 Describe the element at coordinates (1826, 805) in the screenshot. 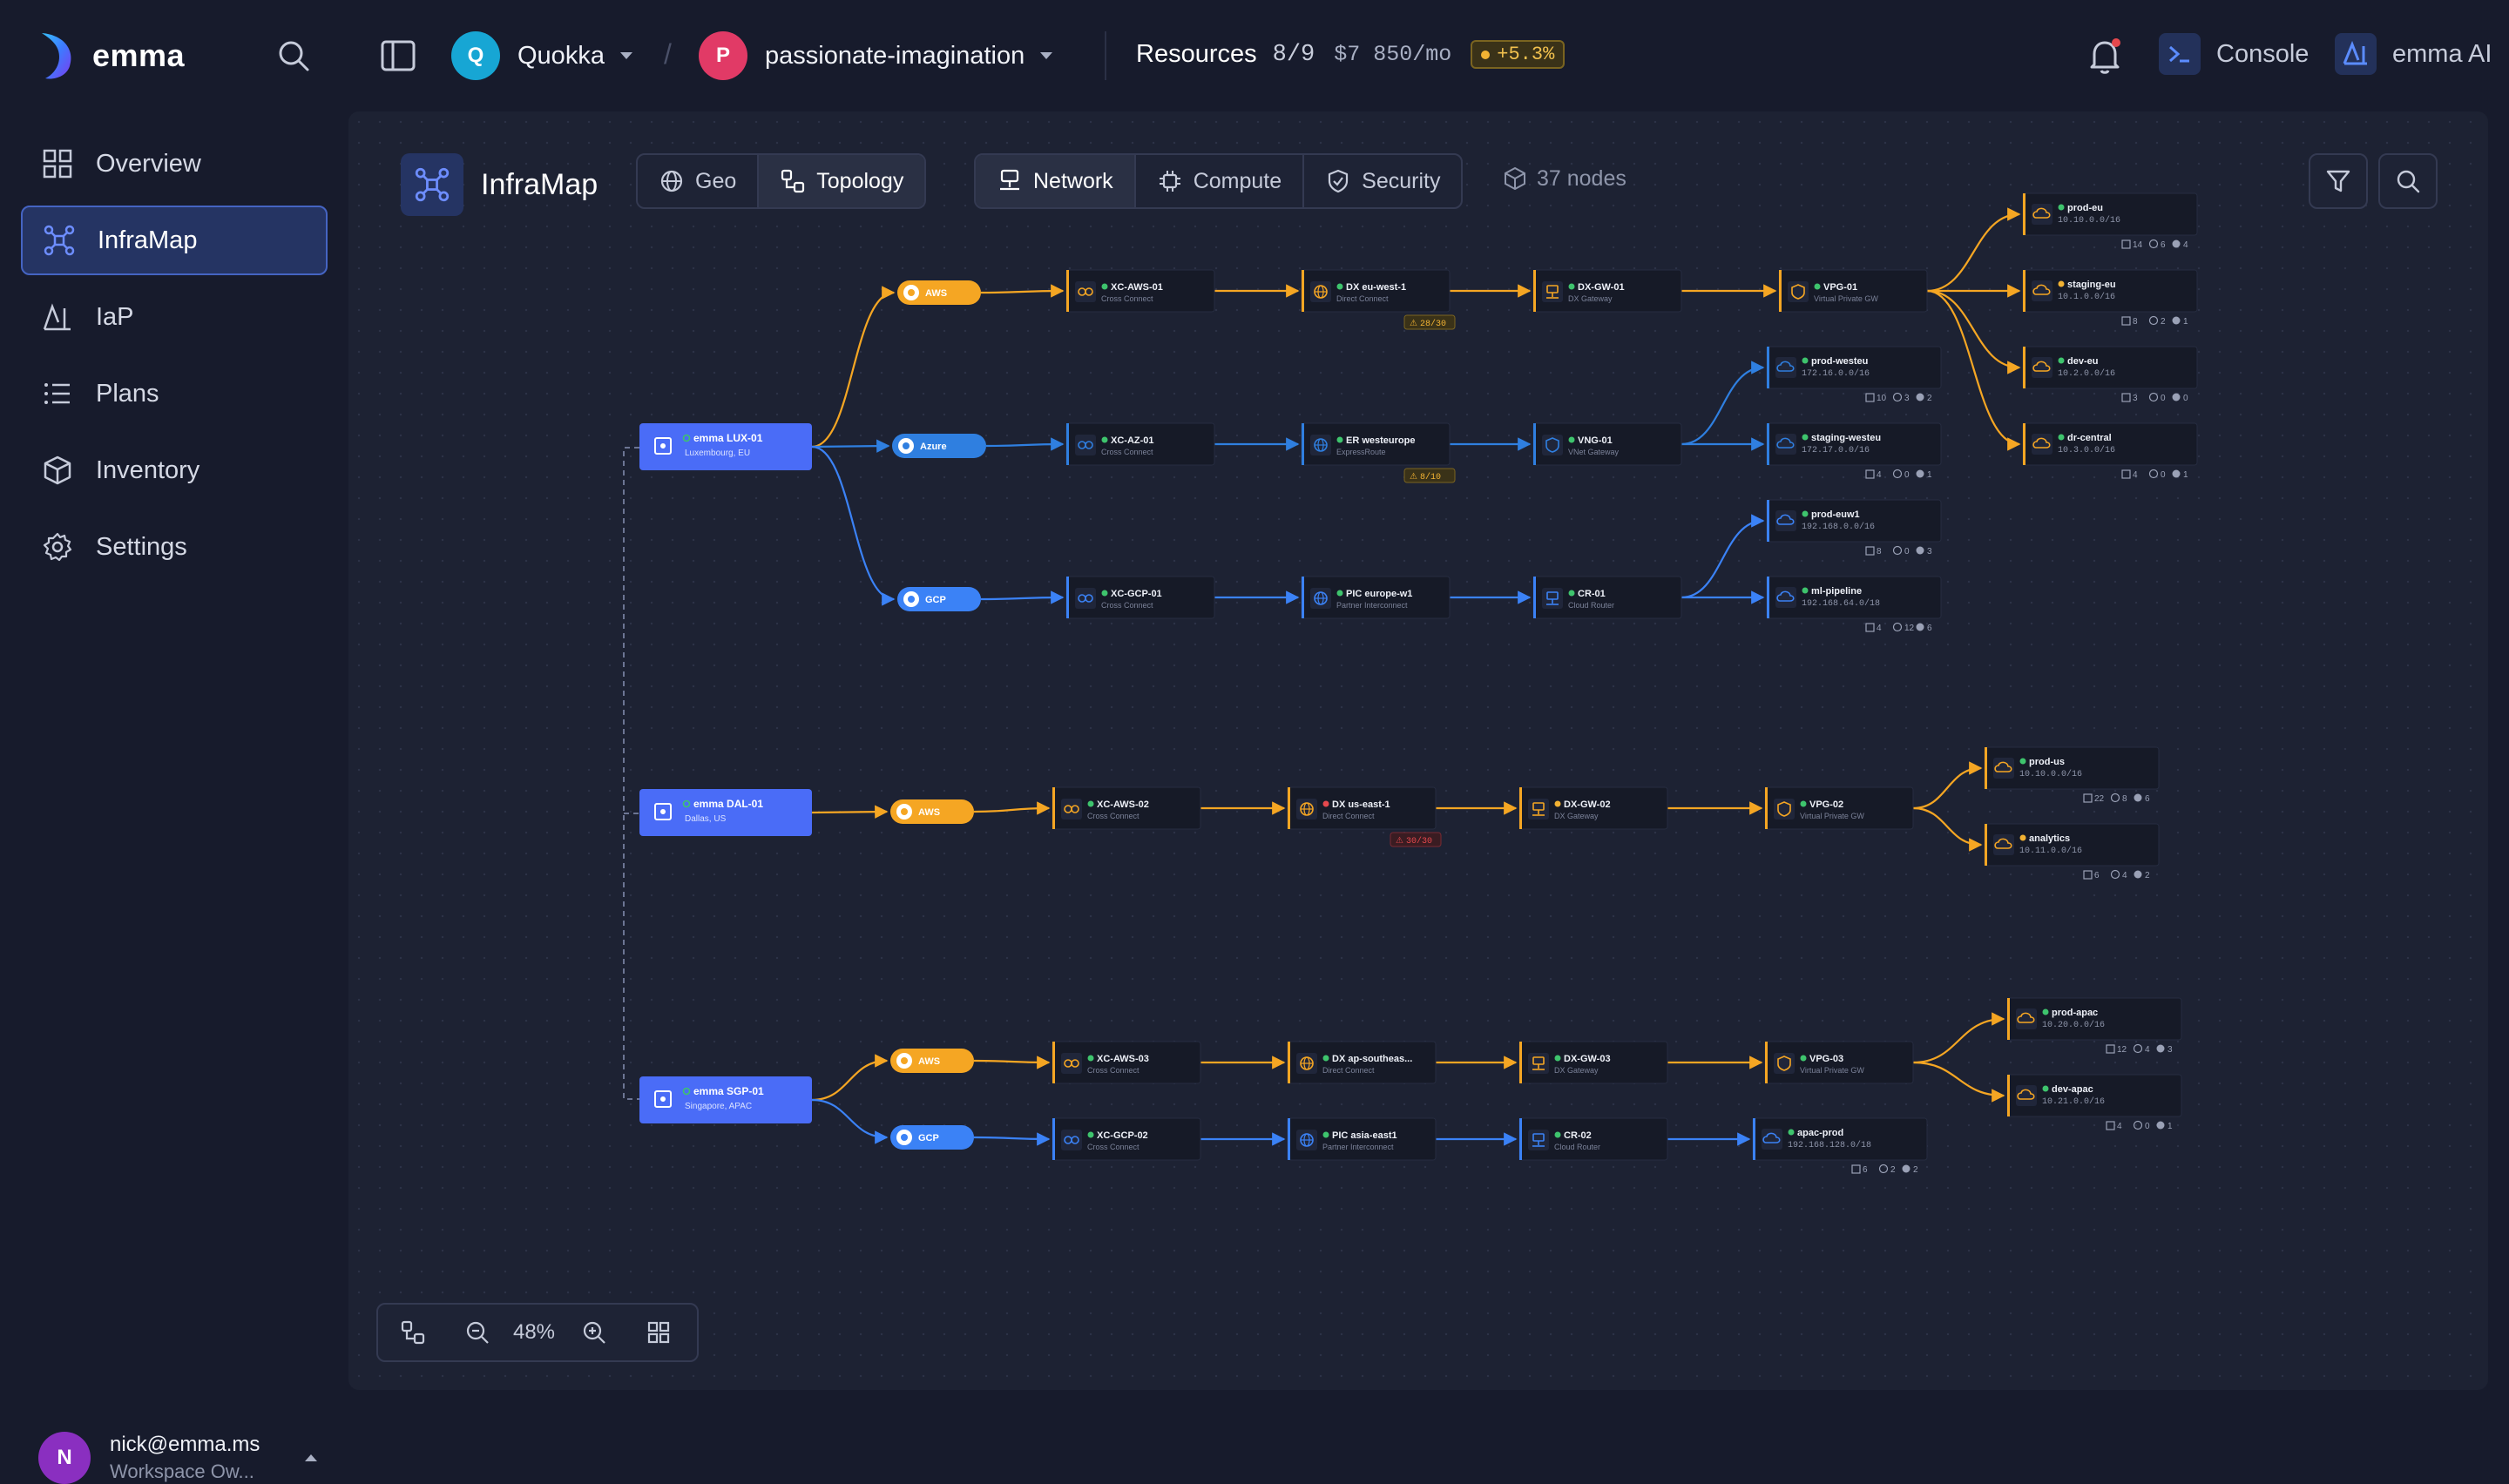

I see `node-name: VPG-02` at that location.